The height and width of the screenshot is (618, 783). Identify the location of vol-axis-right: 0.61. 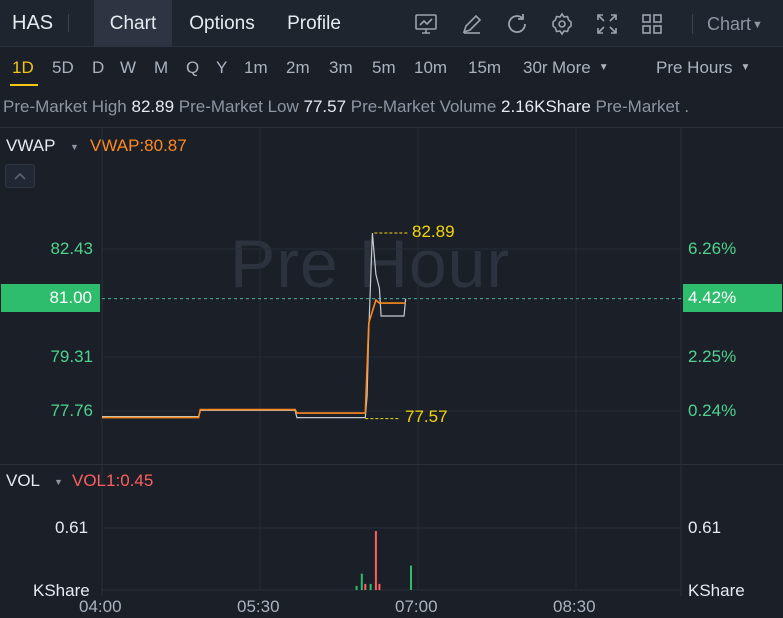
(705, 527).